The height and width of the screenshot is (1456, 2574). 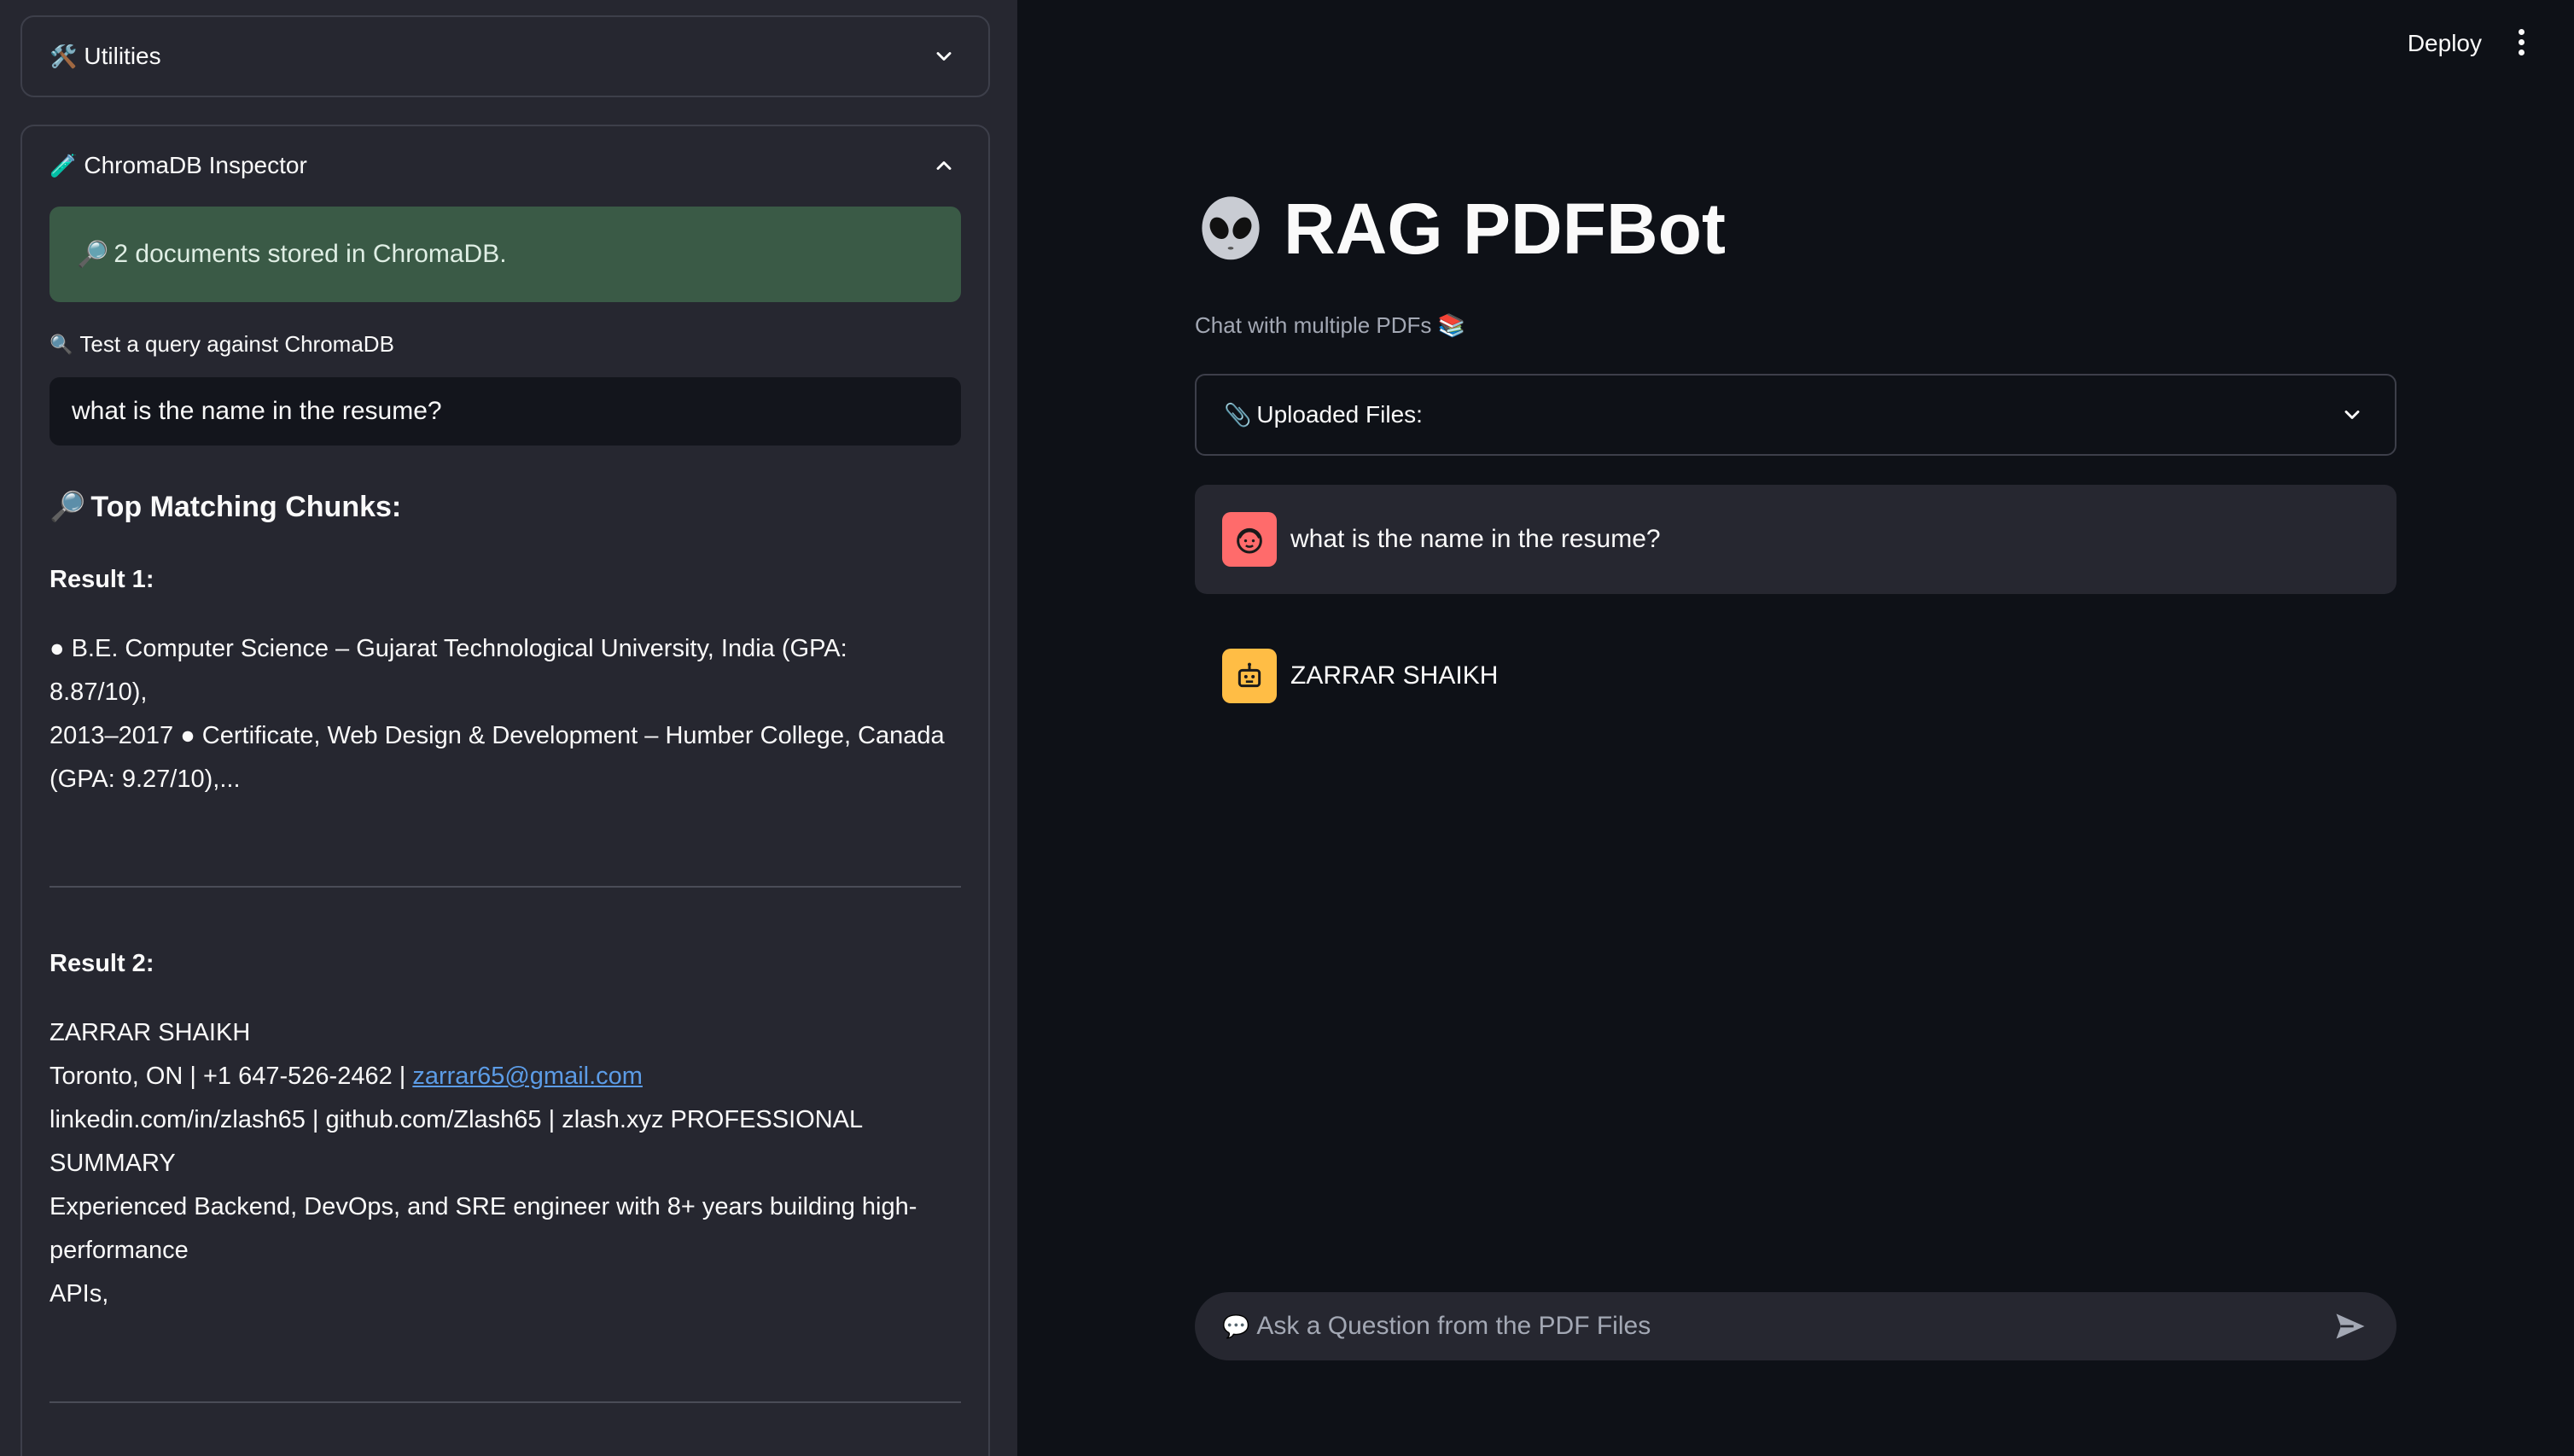 What do you see at coordinates (2521, 43) in the screenshot?
I see `main-menu-icon` at bounding box center [2521, 43].